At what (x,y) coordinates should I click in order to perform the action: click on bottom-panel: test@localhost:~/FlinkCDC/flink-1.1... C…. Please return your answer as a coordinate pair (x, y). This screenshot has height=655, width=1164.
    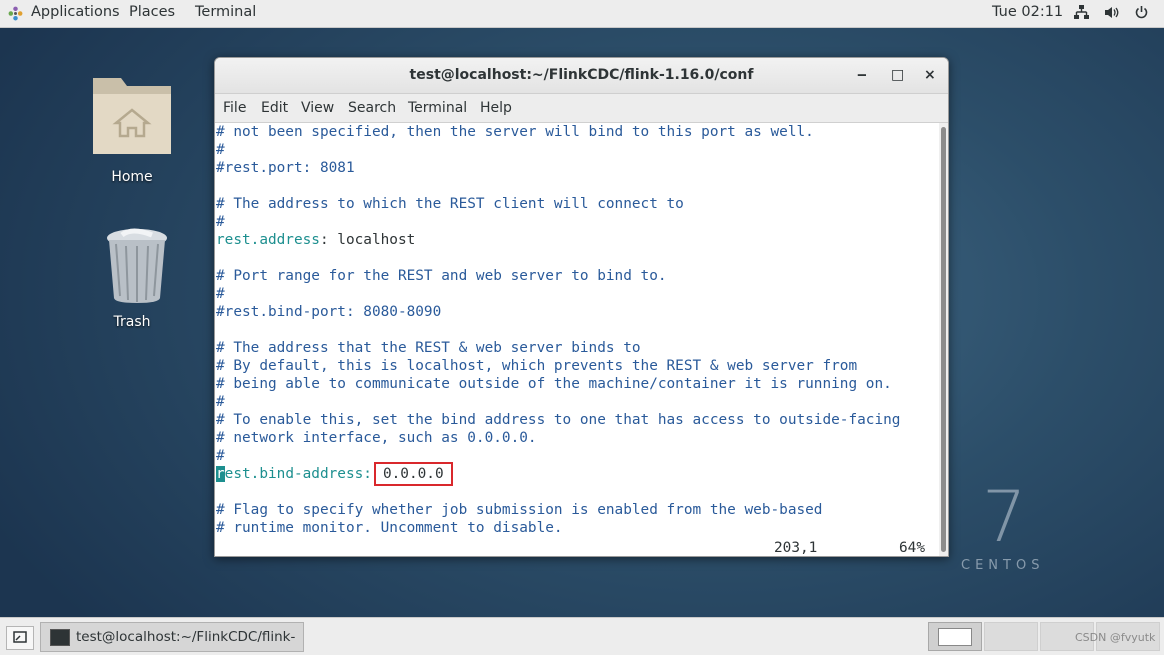
    Looking at the image, I should click on (582, 636).